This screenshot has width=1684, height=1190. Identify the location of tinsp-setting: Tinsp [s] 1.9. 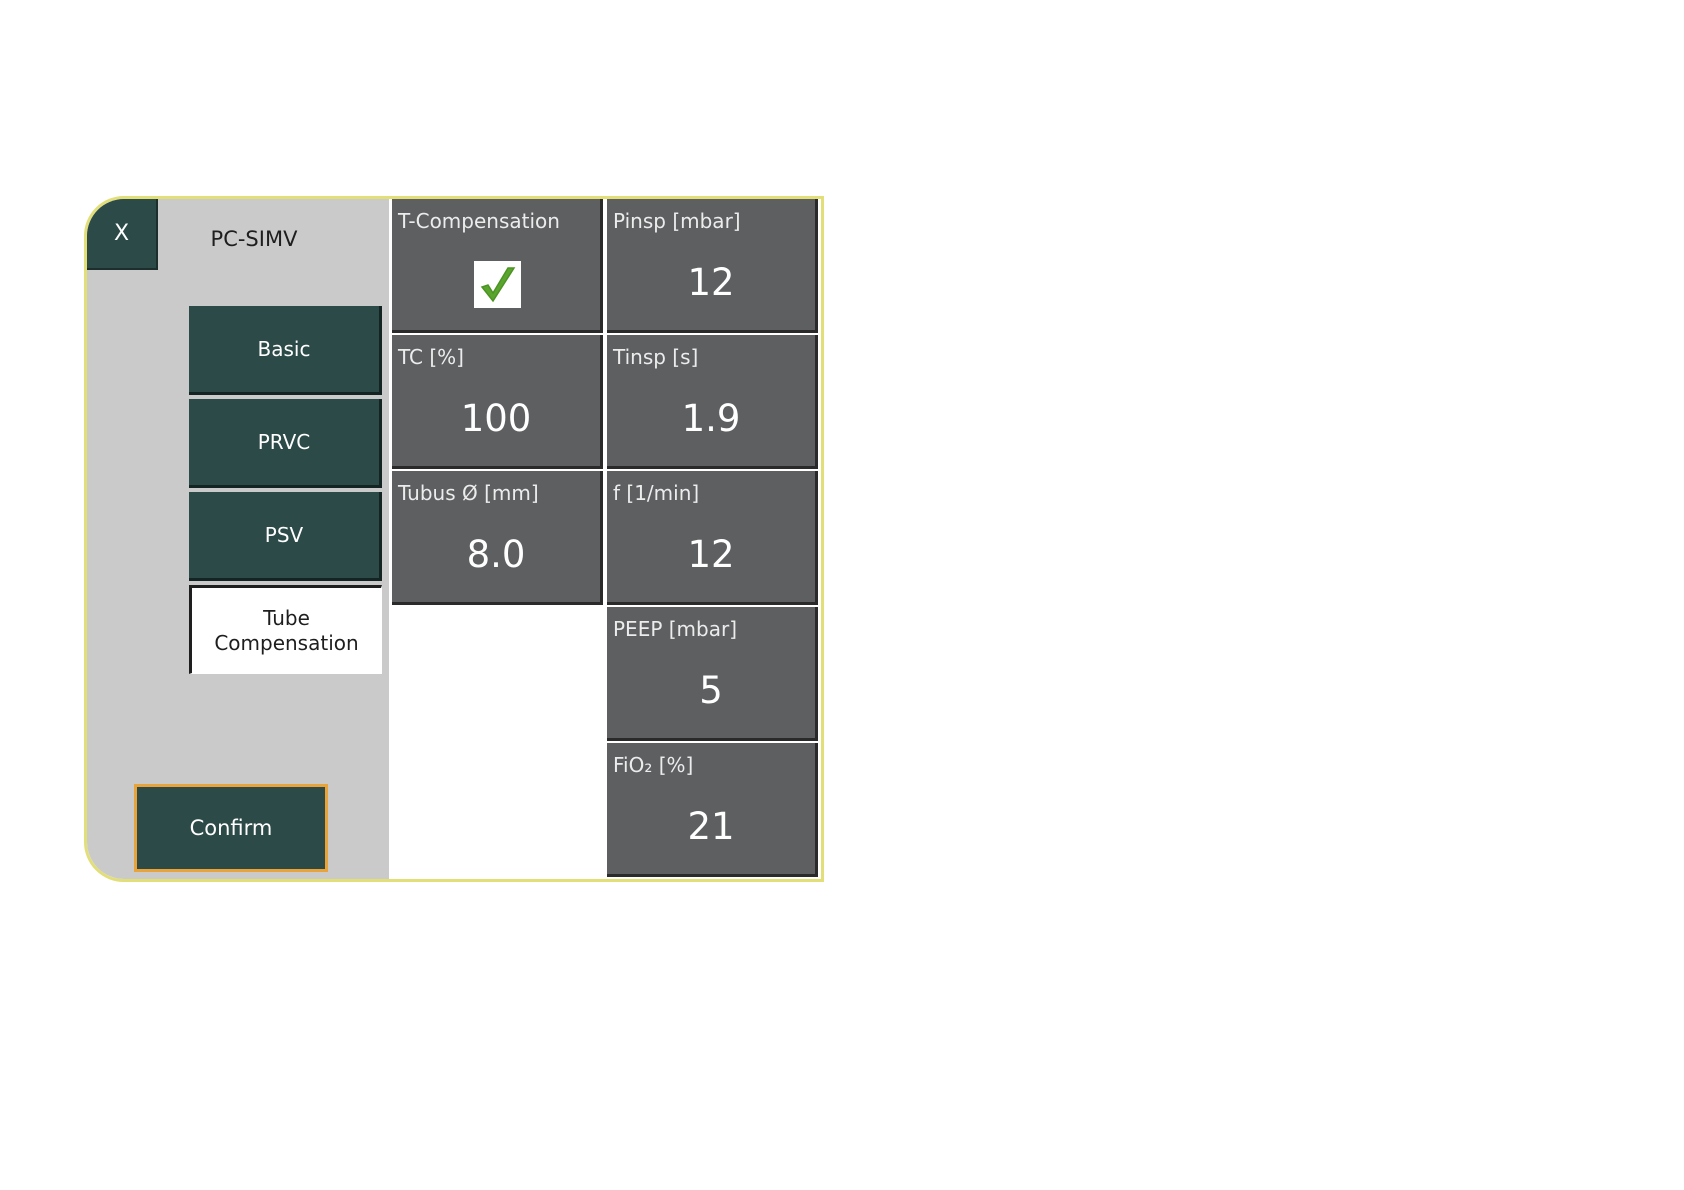
(712, 402).